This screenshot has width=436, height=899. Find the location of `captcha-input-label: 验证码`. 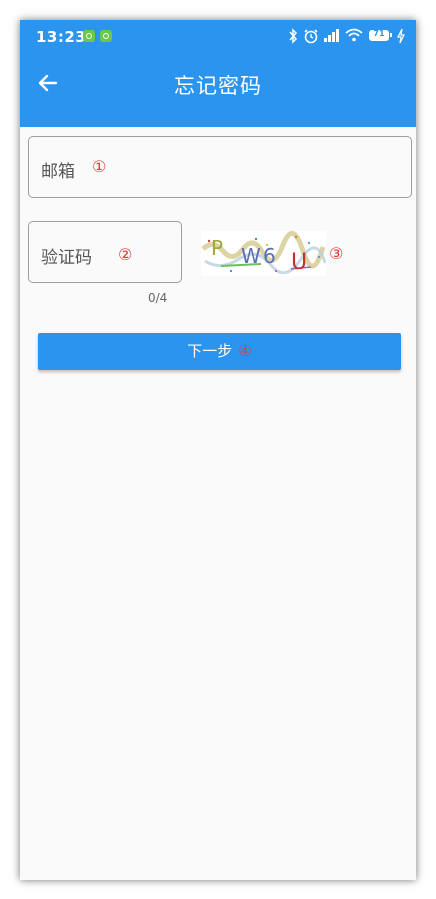

captcha-input-label: 验证码 is located at coordinates (66, 258).